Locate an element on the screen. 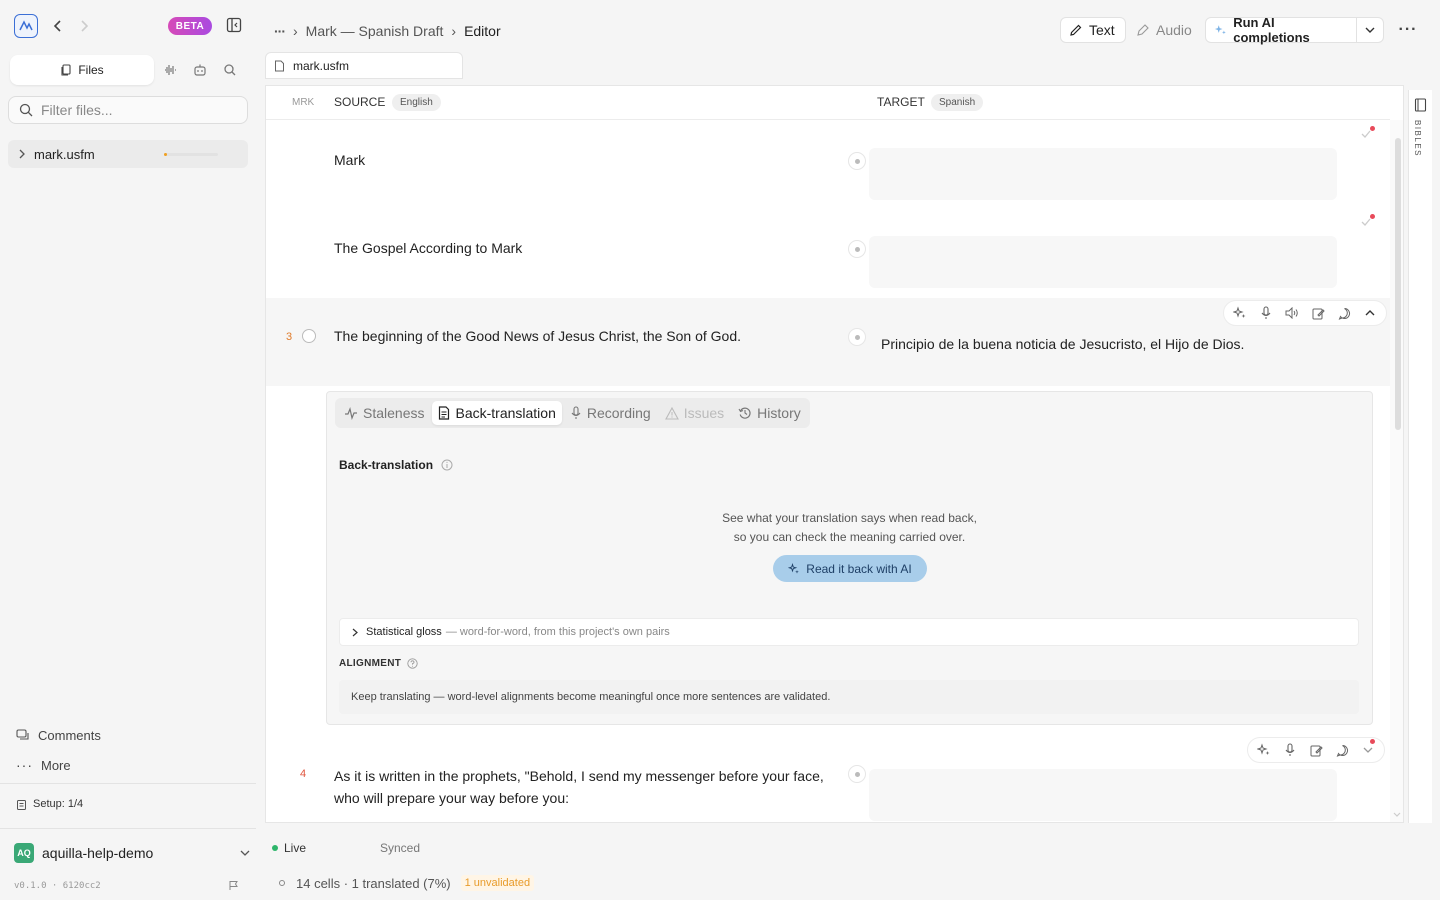  forward-arrow-icon is located at coordinates (84, 26).